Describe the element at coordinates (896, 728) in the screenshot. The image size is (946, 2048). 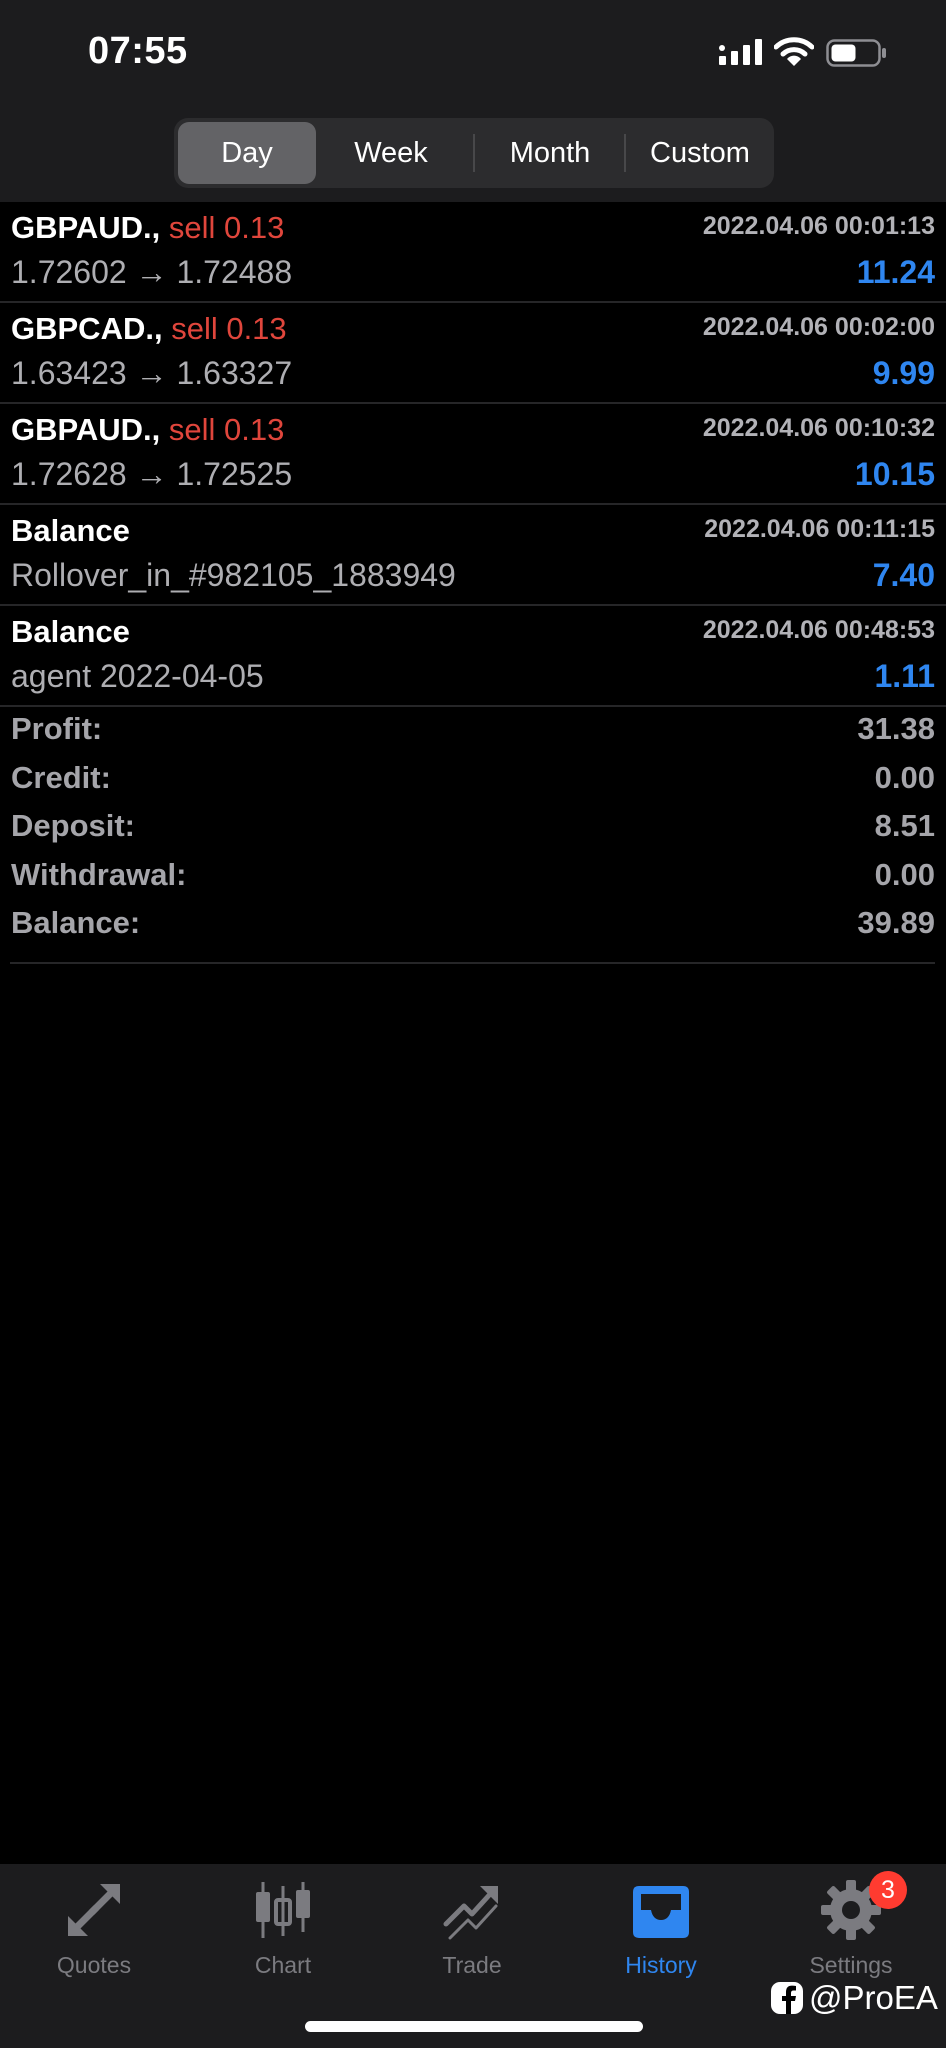
I see `summary-value: 31.38` at that location.